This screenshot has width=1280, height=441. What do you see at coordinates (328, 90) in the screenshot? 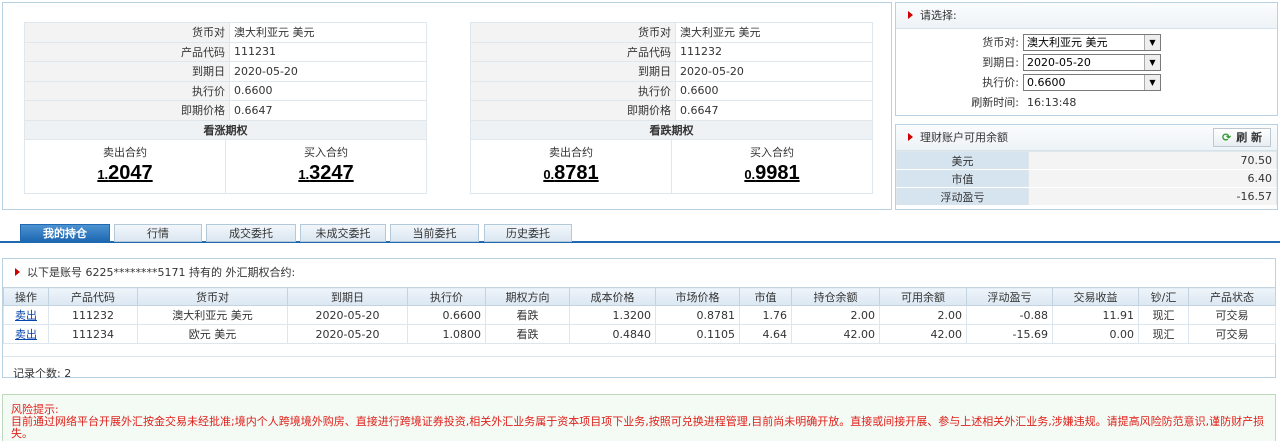
I see `call-strike-value: 0.6600` at bounding box center [328, 90].